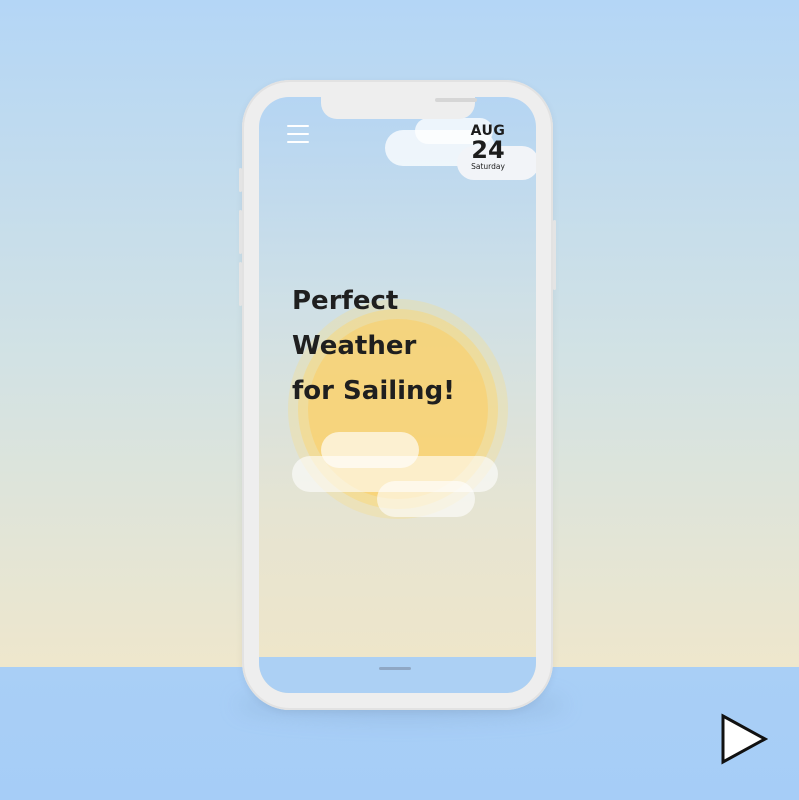 This screenshot has height=800, width=799. I want to click on power-button, so click(554, 255).